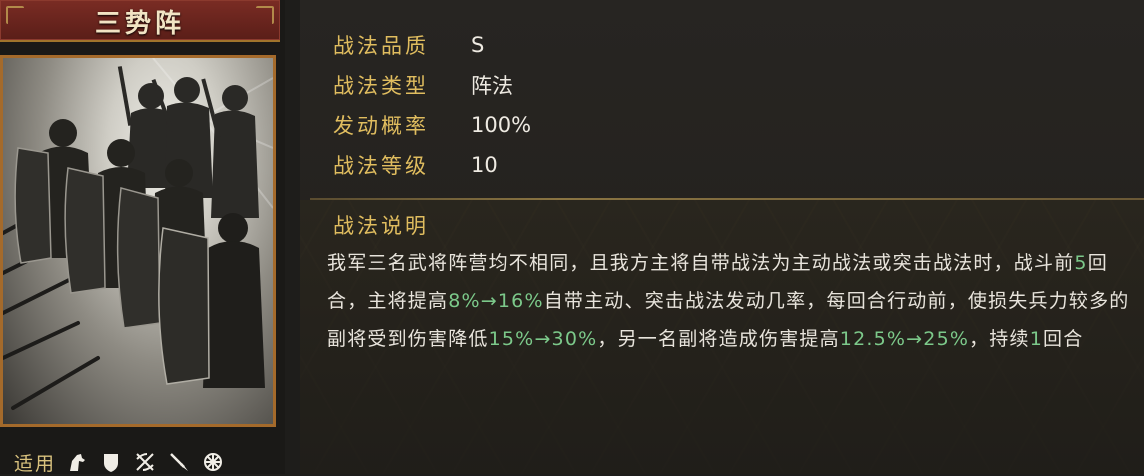 The image size is (1144, 476). What do you see at coordinates (111, 462) in the screenshot?
I see `shield-icon` at bounding box center [111, 462].